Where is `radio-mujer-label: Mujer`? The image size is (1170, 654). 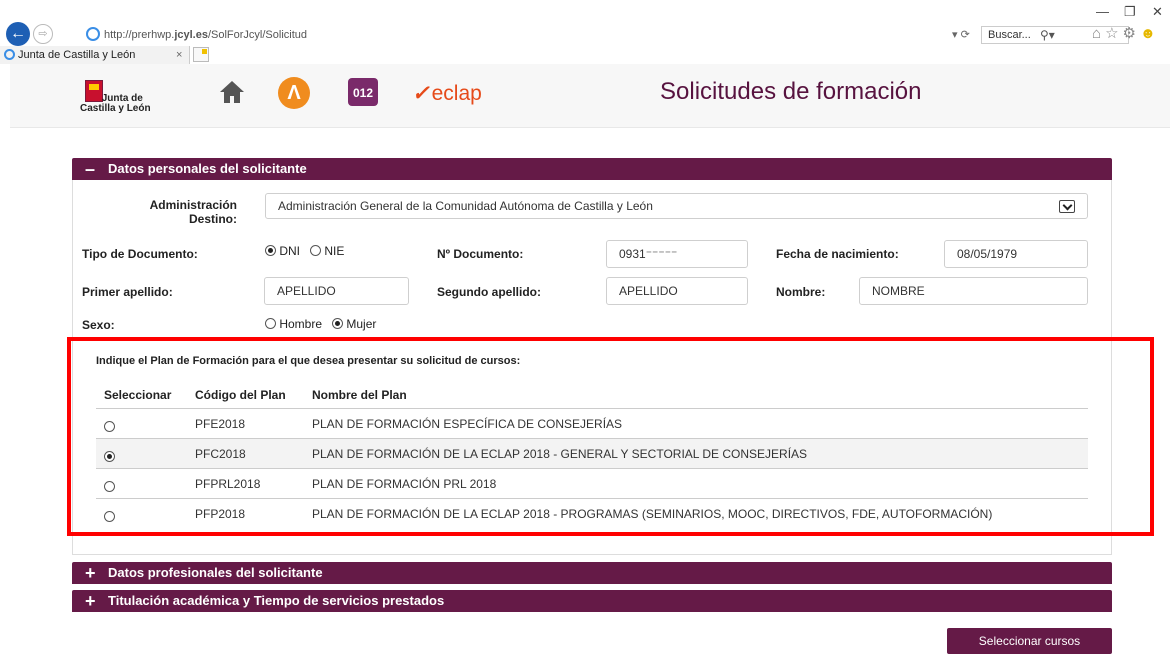 radio-mujer-label: Mujer is located at coordinates (361, 324).